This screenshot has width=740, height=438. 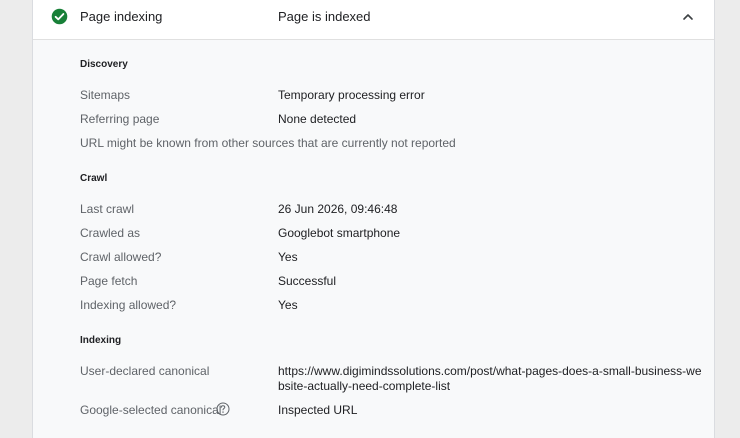 I want to click on last-crawl-value: 26 Jun 2026, 09:46:48, so click(x=338, y=209).